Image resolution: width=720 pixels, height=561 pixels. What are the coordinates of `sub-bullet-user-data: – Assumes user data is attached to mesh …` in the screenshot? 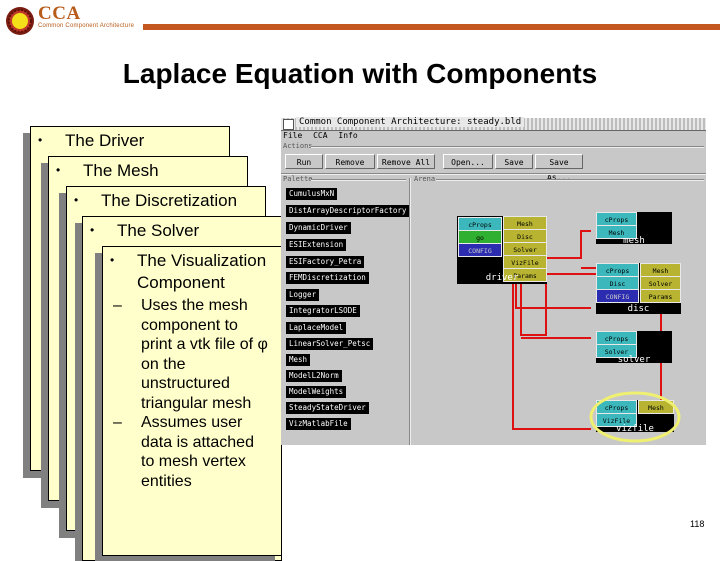 It's located at (202, 452).